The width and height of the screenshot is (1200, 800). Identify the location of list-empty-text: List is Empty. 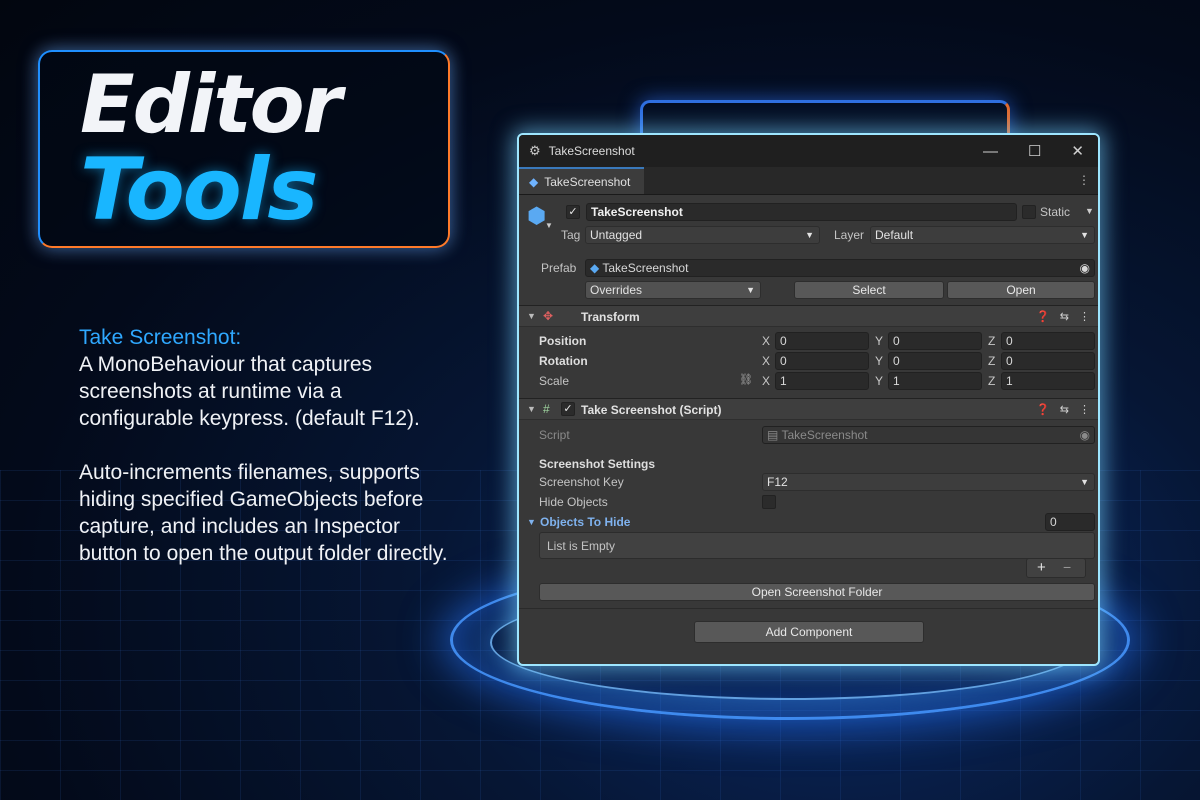
(581, 546).